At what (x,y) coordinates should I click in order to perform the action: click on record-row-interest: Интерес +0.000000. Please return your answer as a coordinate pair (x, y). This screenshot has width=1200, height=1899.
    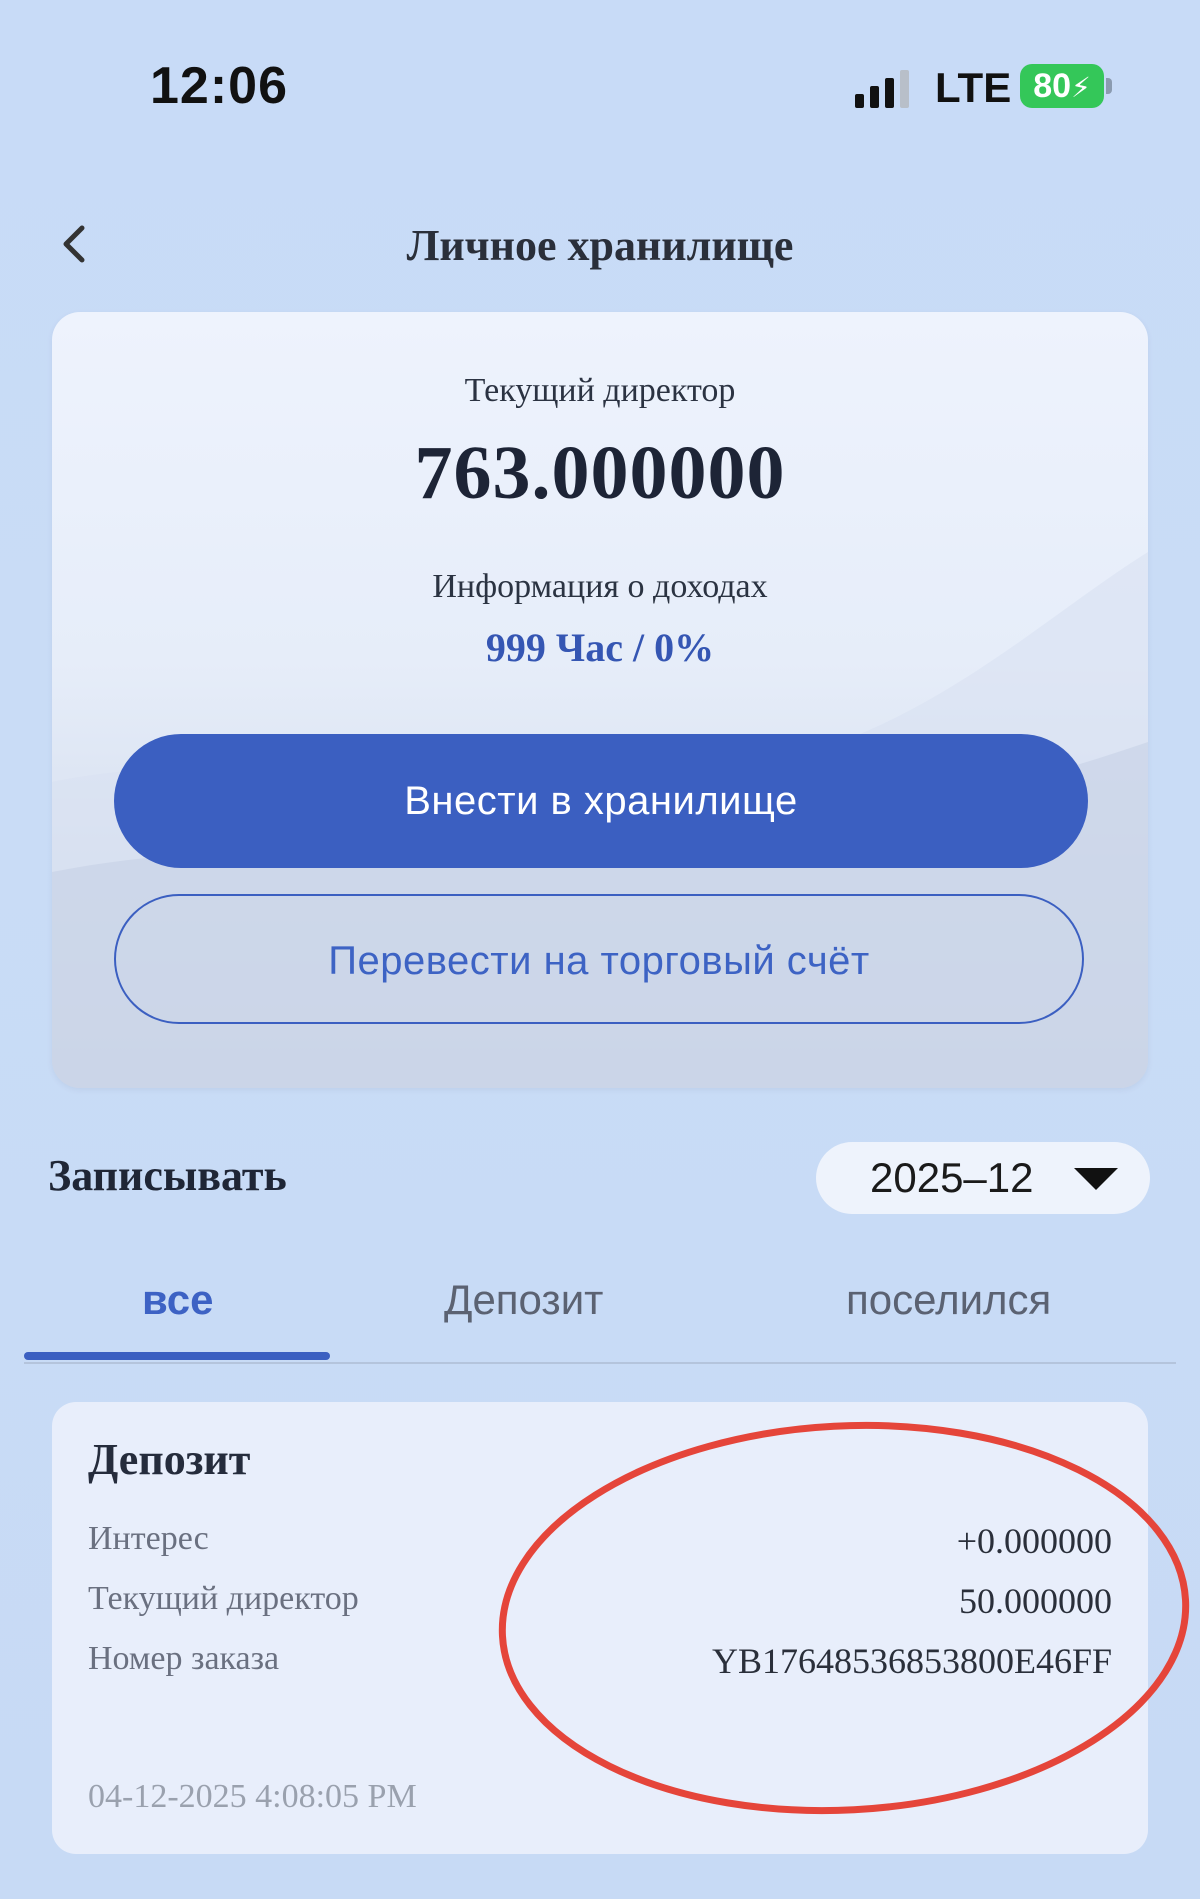
    Looking at the image, I should click on (600, 1545).